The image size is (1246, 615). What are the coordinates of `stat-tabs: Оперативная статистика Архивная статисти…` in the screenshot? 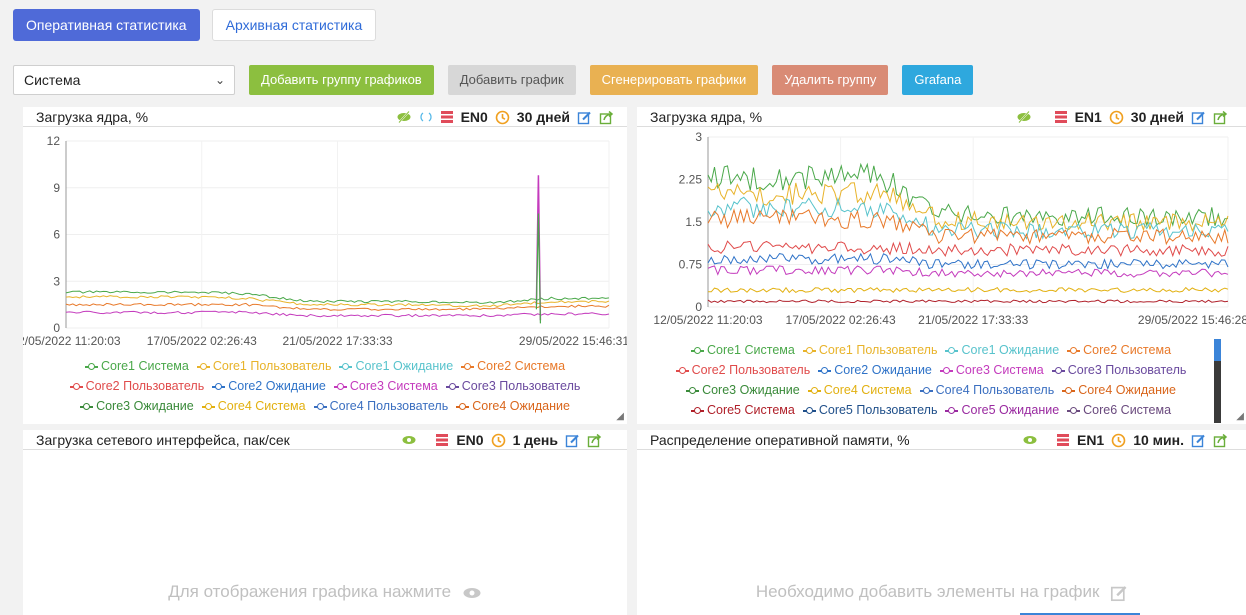 It's located at (195, 25).